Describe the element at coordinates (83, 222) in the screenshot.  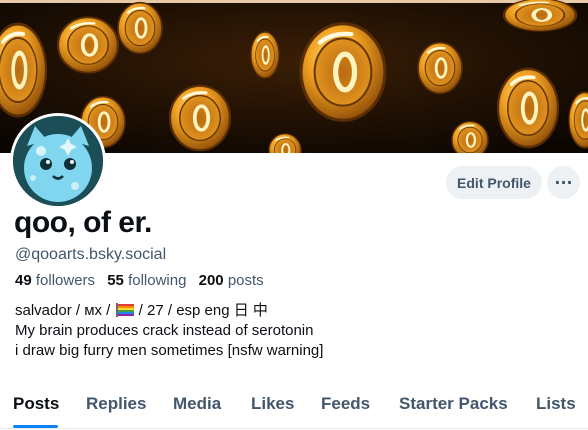
I see `display-name: qoo, of er.` at that location.